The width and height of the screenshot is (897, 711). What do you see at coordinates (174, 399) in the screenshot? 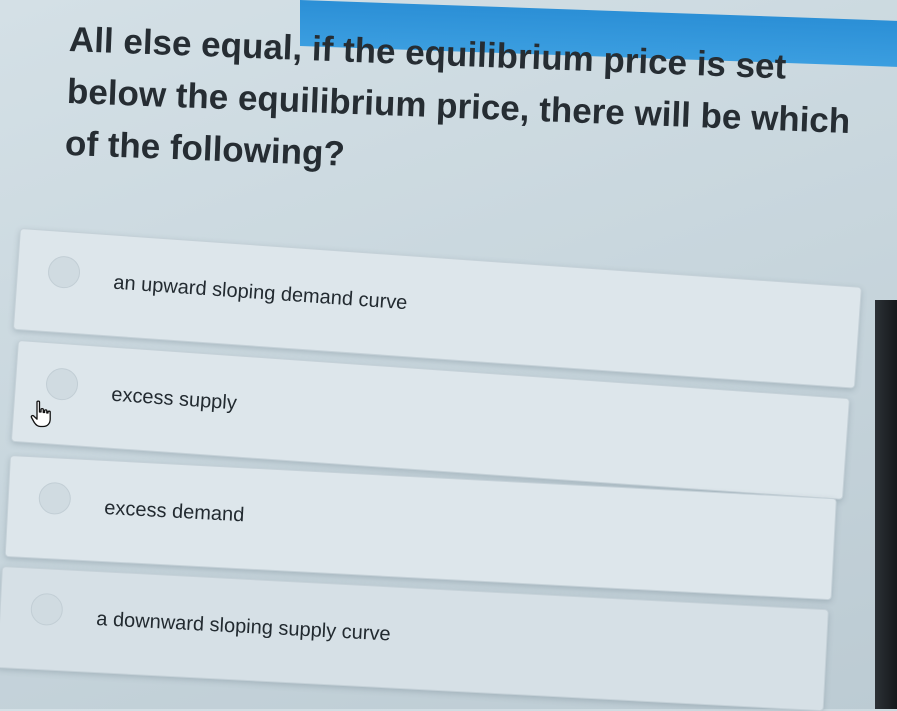
I see `option-label: excess supply` at bounding box center [174, 399].